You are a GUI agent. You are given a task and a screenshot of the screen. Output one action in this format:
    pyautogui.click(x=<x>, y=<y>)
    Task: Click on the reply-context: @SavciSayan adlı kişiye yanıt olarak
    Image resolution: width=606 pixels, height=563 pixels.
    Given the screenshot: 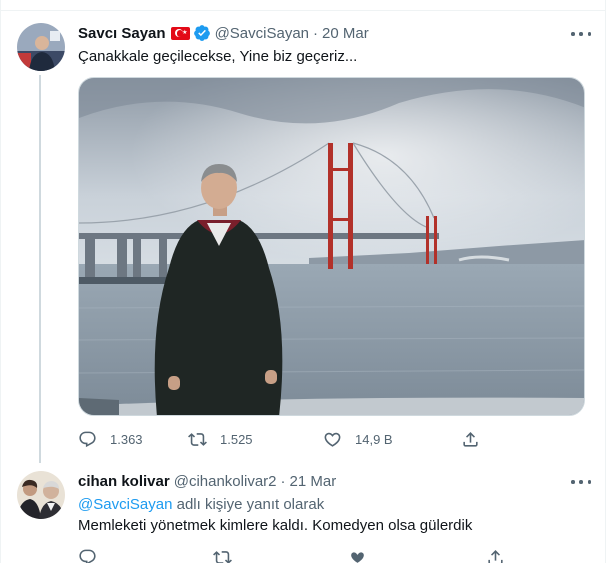 What is the action you would take?
    pyautogui.click(x=201, y=505)
    